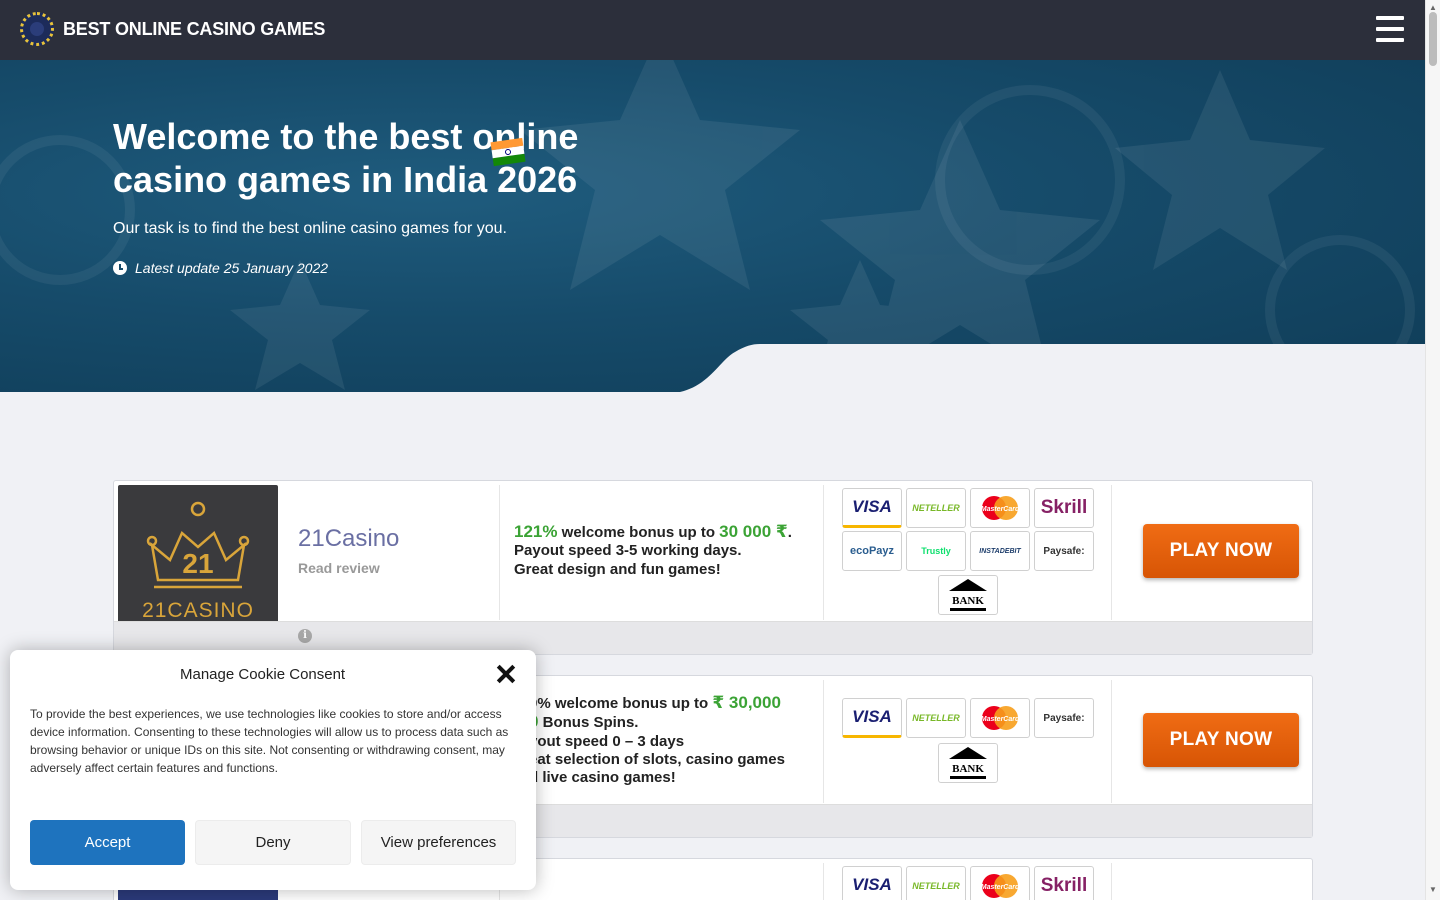  Describe the element at coordinates (197, 563) in the screenshot. I see `svg-text: 21` at that location.